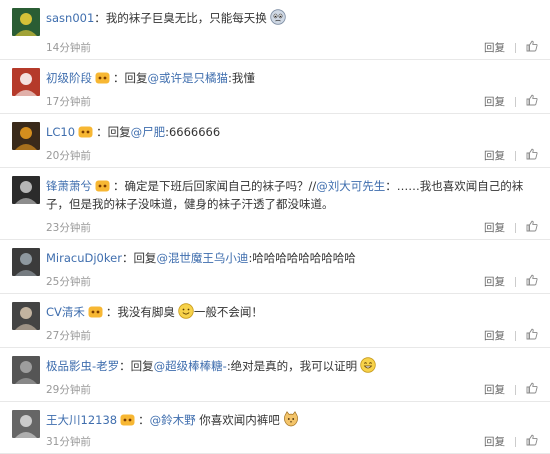 This screenshot has height=454, width=550. I want to click on username-link: 王大川12138, so click(81, 420).